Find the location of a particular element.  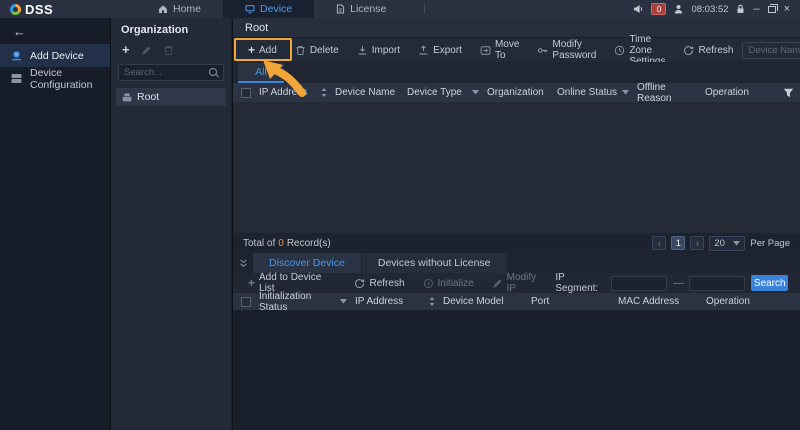

tab-discover-device: Discover Device is located at coordinates (307, 263).